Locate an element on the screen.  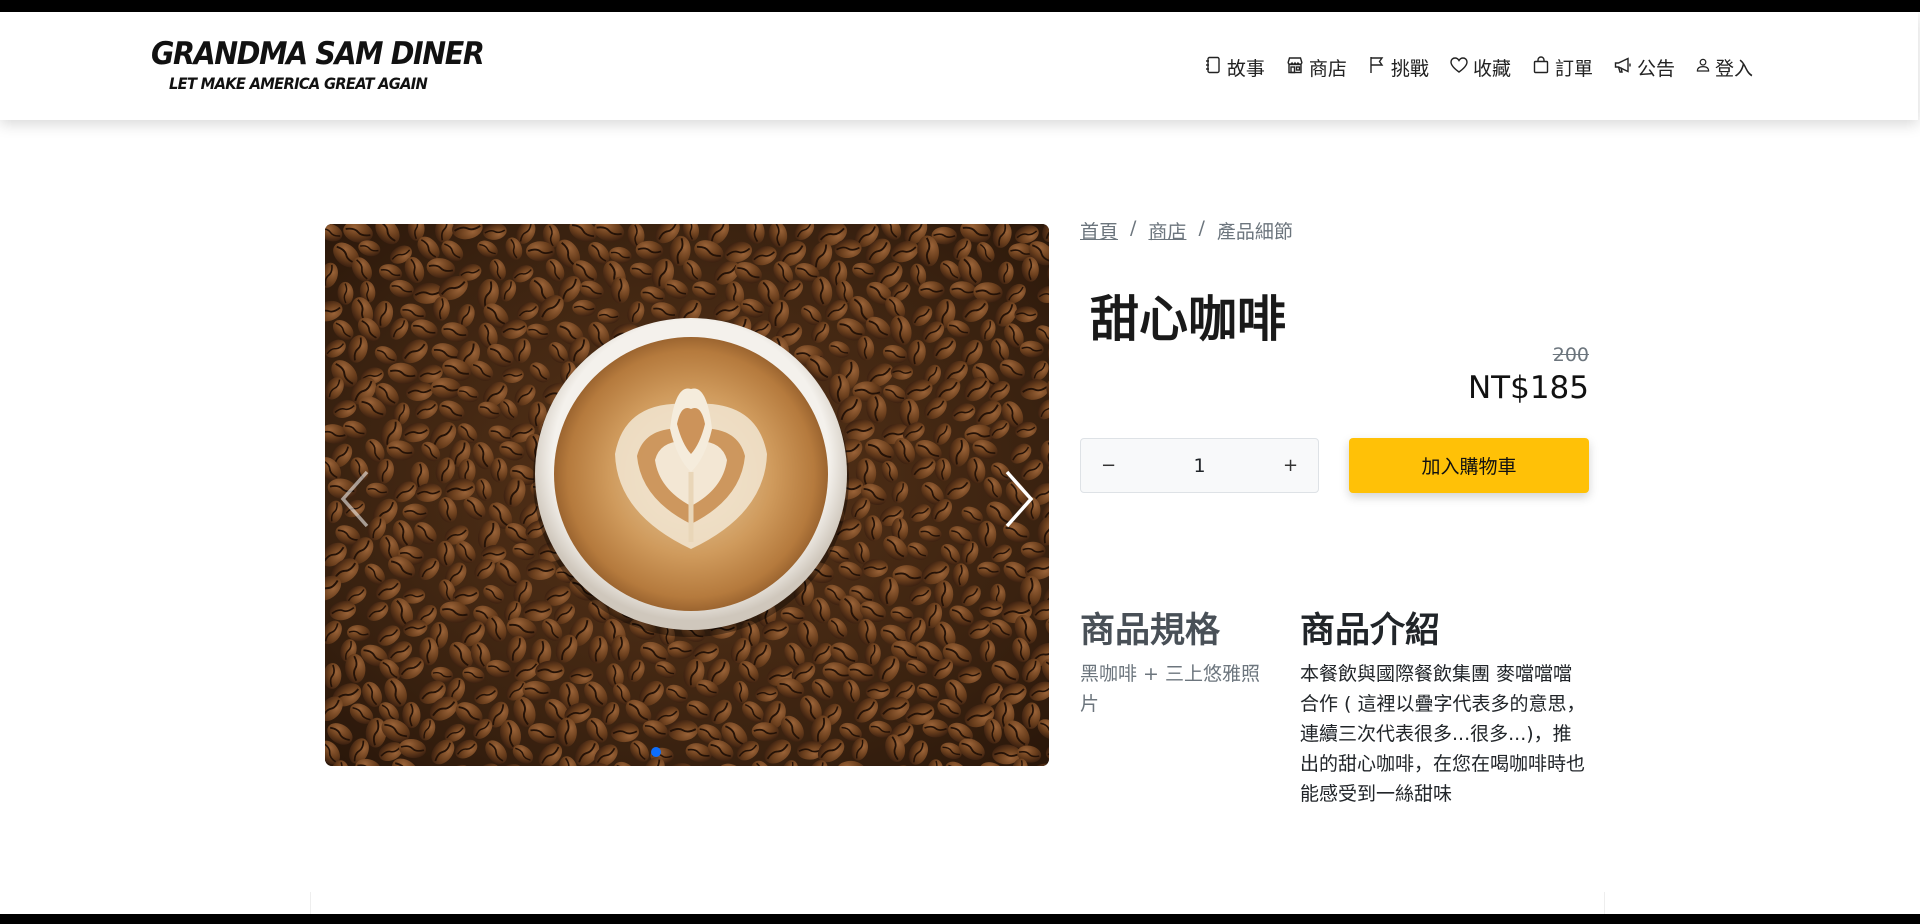
nav-item-login: 登入 is located at coordinates (1724, 67).